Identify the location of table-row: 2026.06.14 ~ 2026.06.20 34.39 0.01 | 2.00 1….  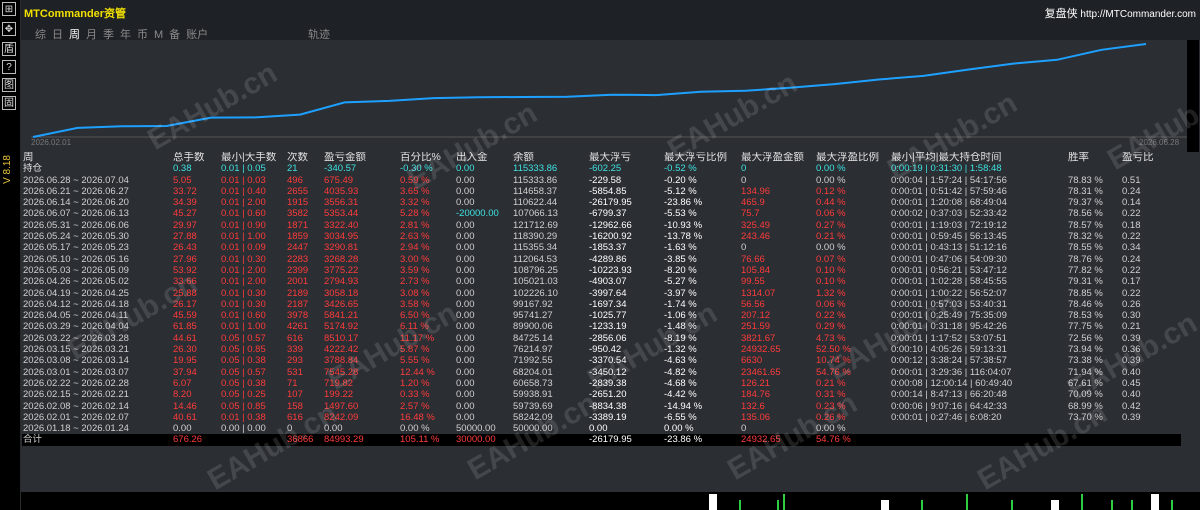
(601, 202).